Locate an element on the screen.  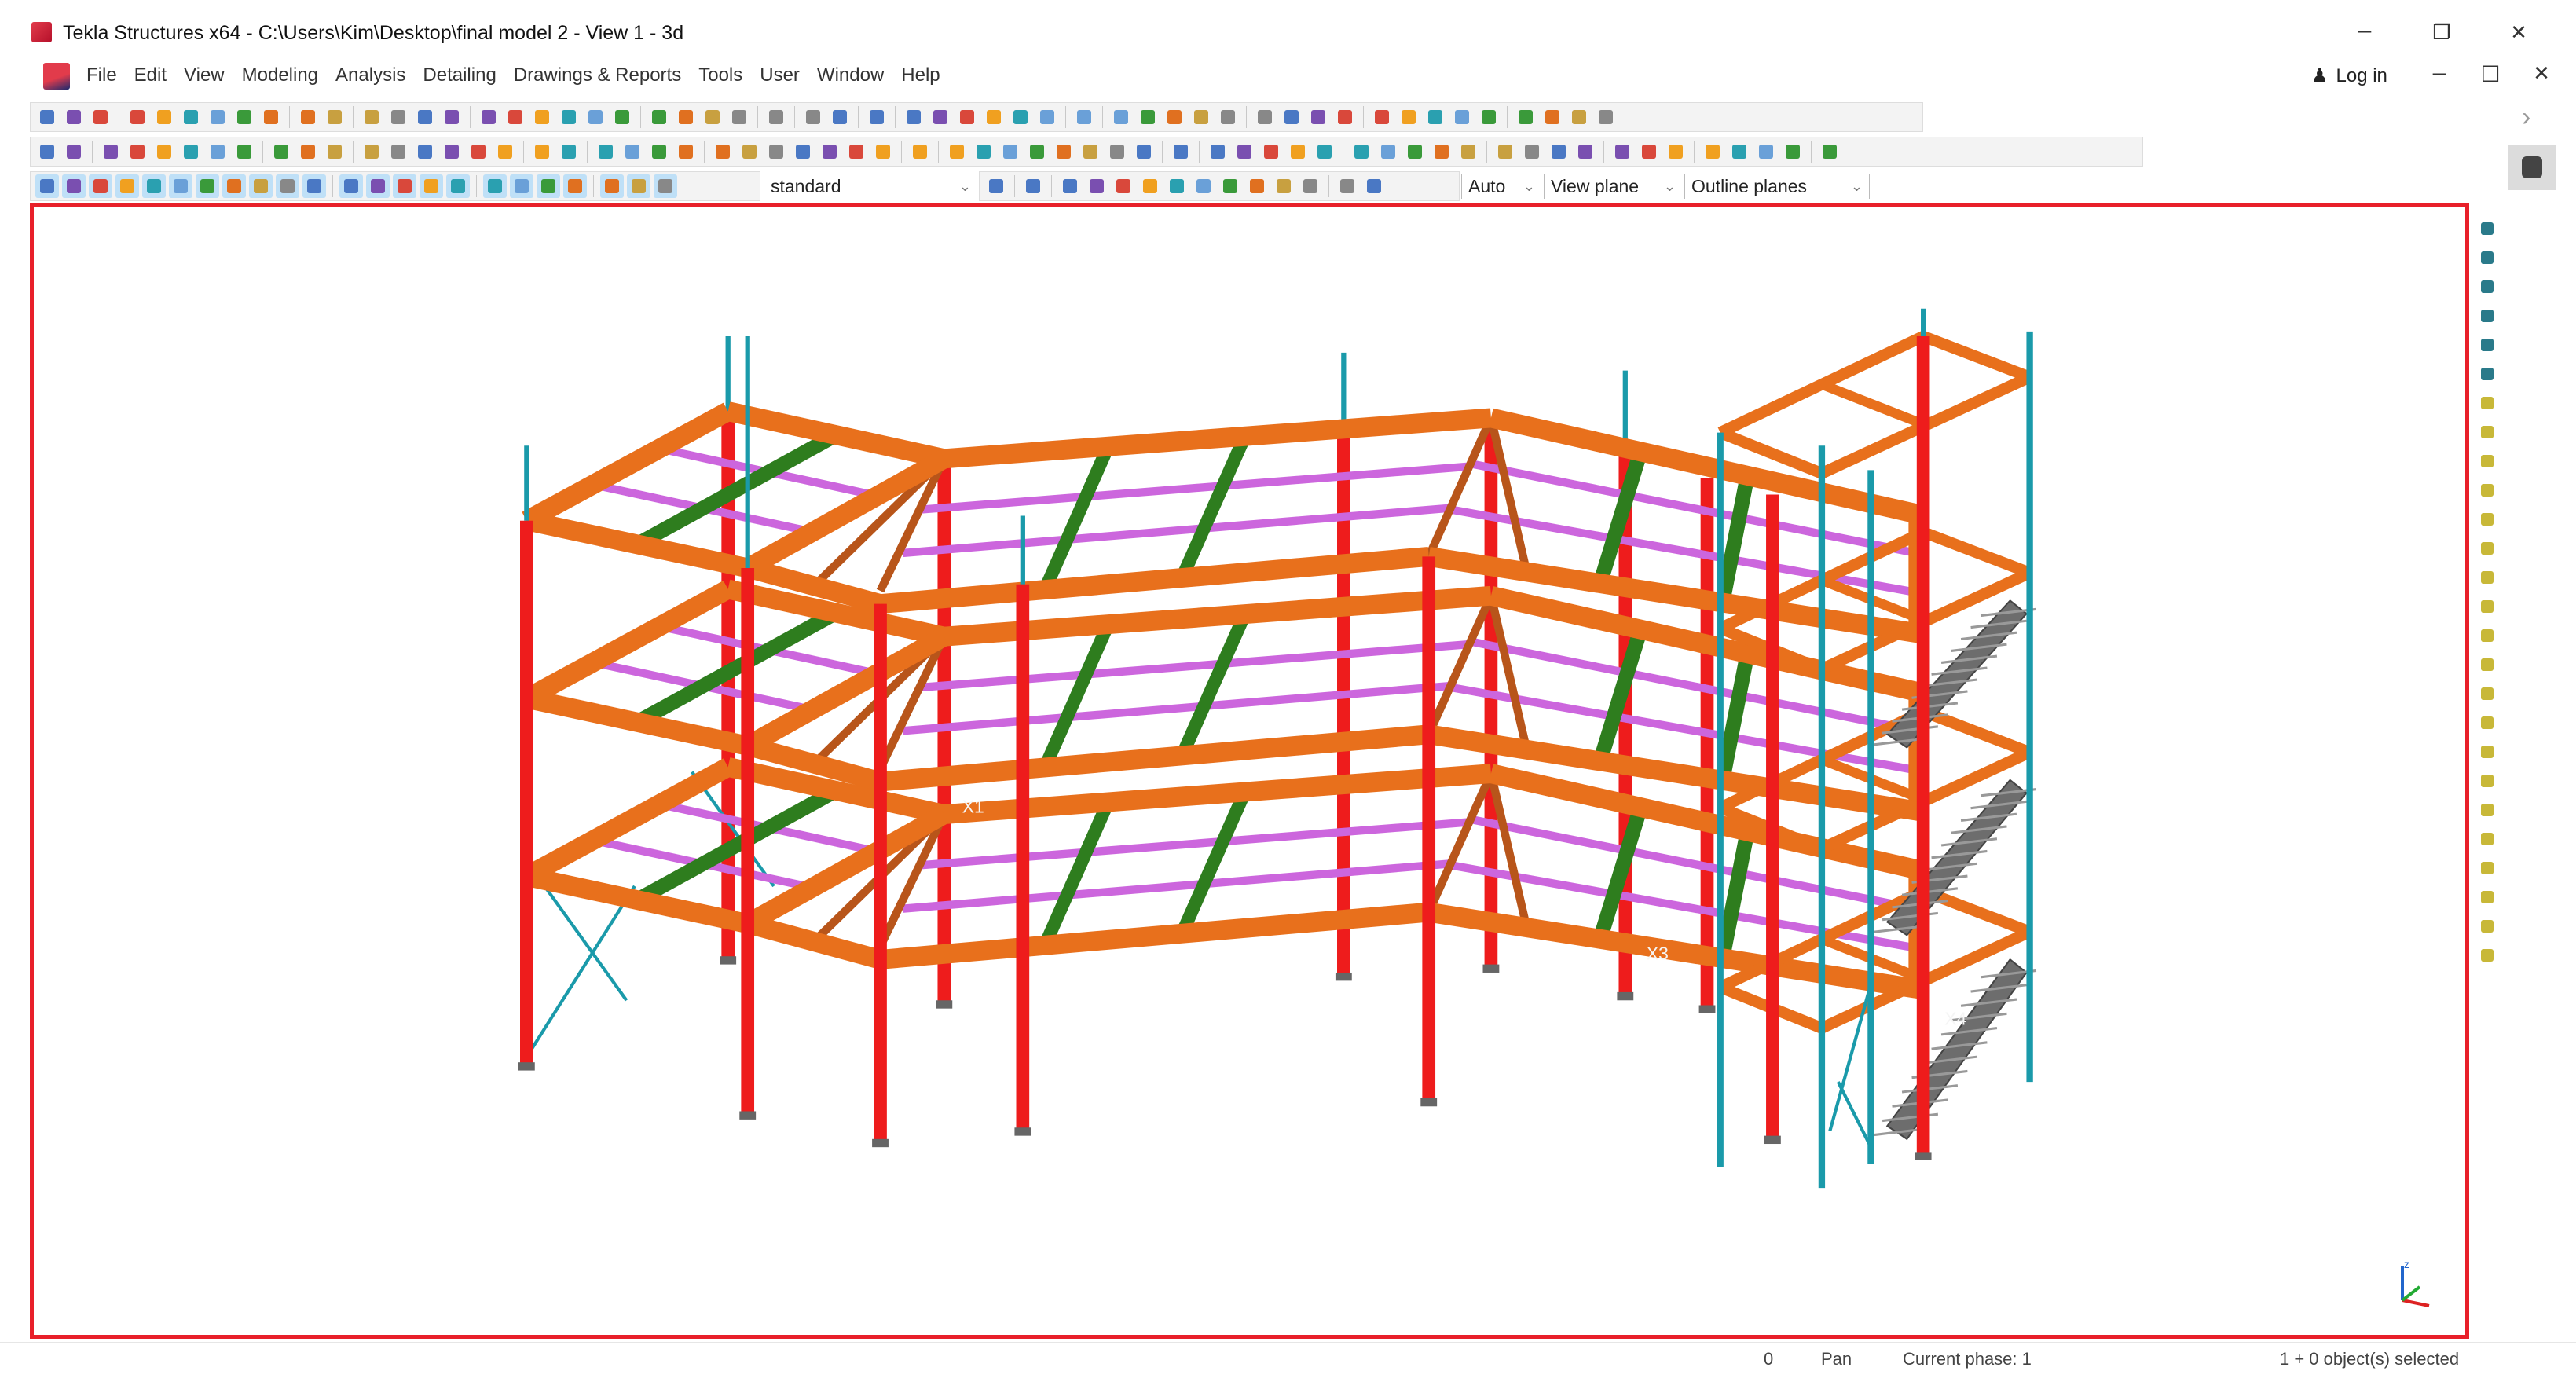
window-restore-button: ❐ is located at coordinates (2441, 32).